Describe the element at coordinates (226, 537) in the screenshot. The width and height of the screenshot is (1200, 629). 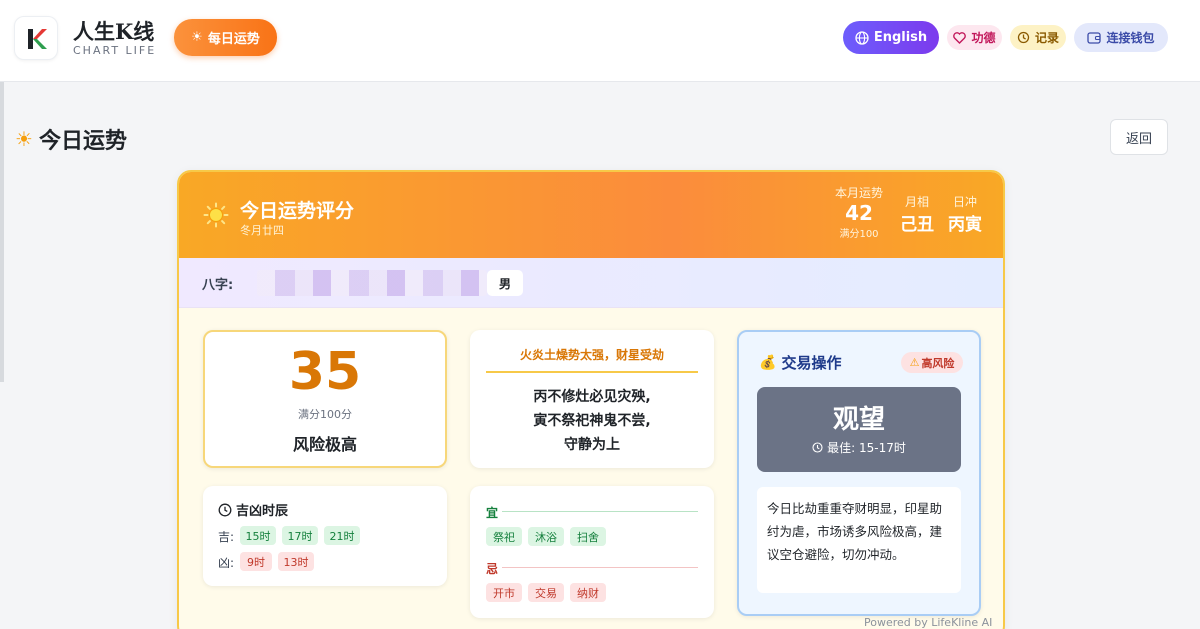
I see `good-hours-label: 吉:` at that location.